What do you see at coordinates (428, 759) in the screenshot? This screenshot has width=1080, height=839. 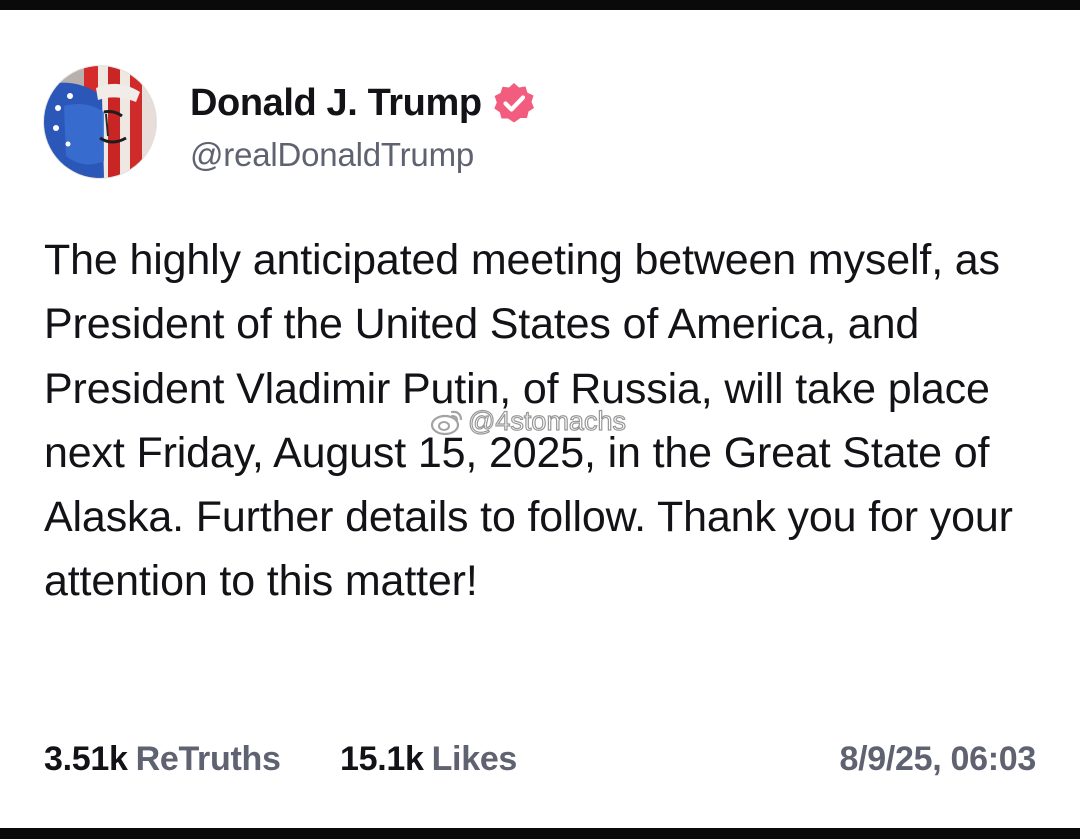 I see `likes-stat: 15.1k Likes` at bounding box center [428, 759].